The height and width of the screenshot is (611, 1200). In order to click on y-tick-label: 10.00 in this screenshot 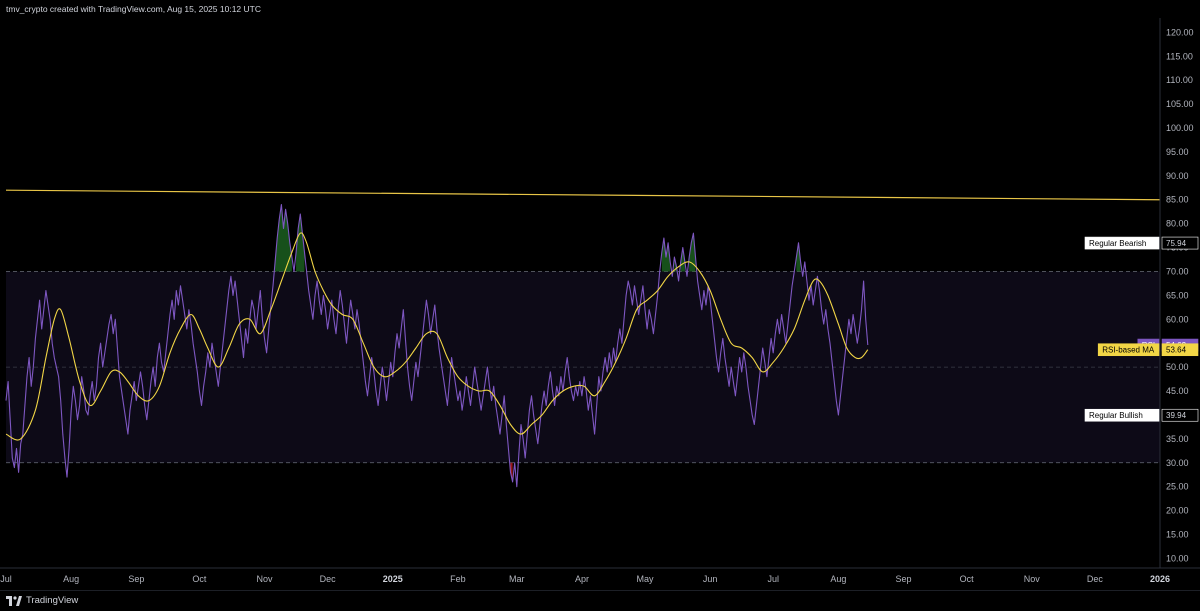, I will do `click(1177, 558)`.